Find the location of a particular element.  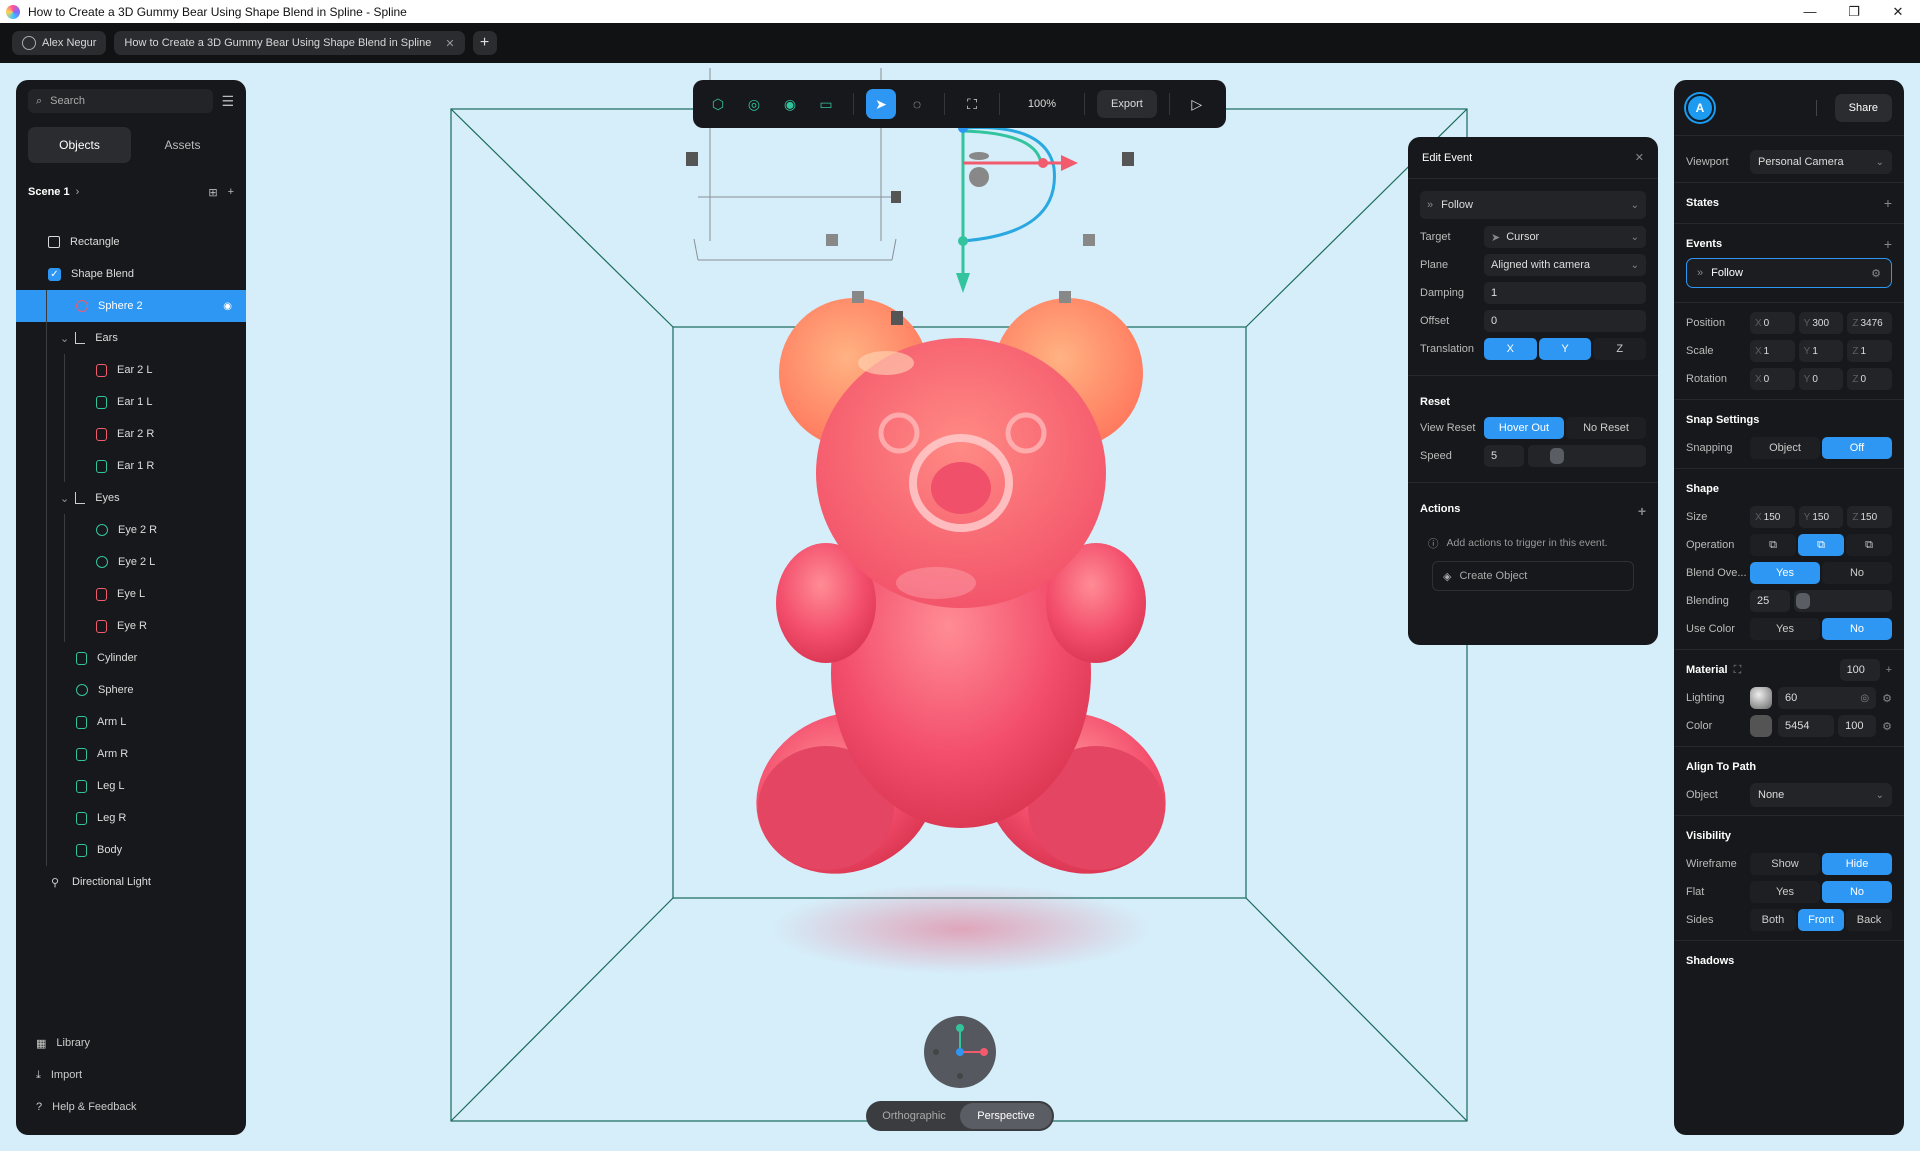

tree-item: Eye 2 L is located at coordinates (131, 562).